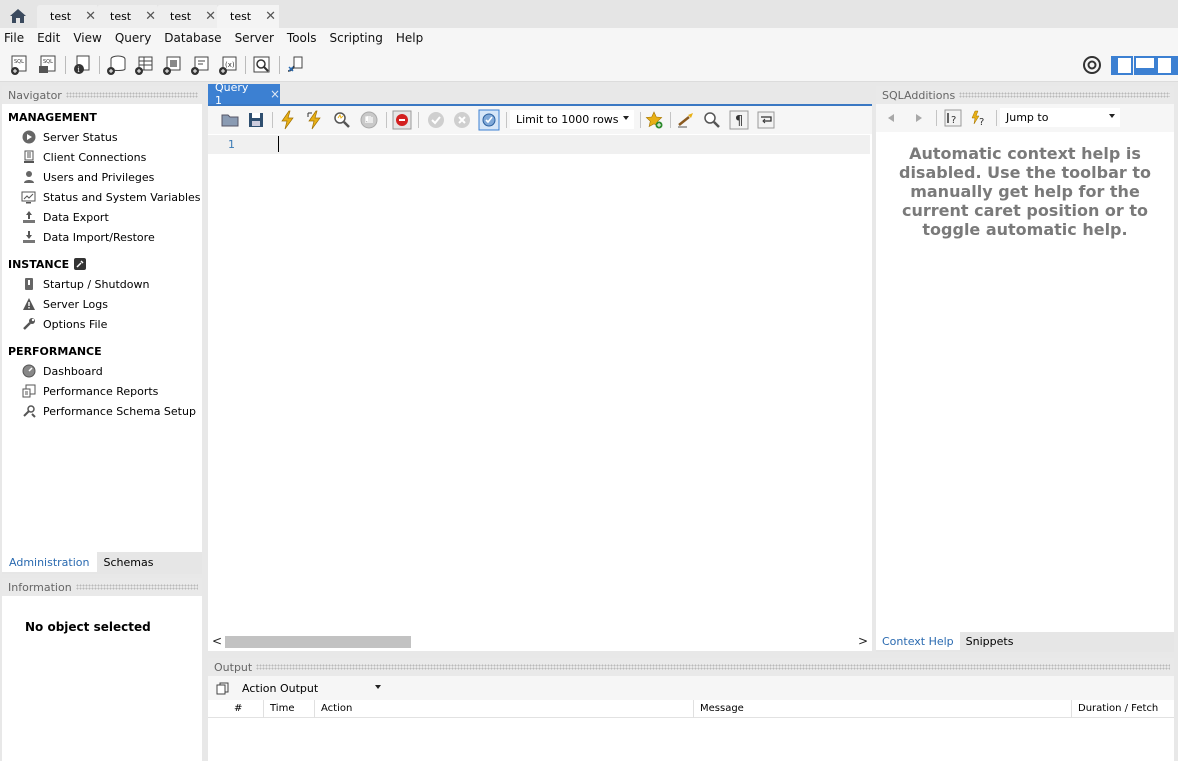  What do you see at coordinates (342, 120) in the screenshot?
I see `explain-icon` at bounding box center [342, 120].